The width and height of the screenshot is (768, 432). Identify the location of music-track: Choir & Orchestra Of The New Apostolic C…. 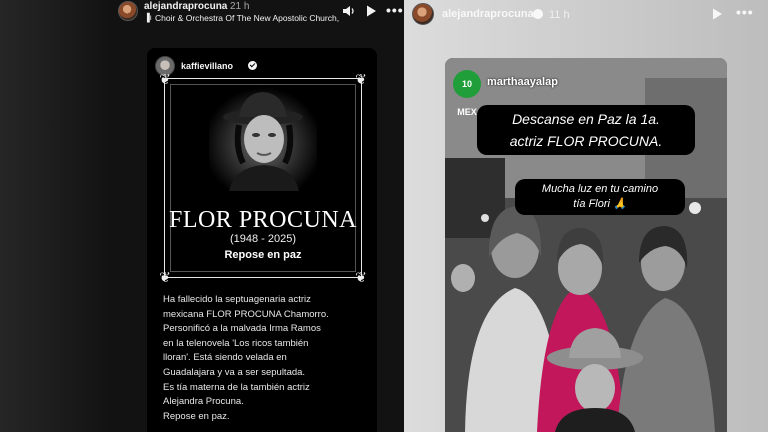
(247, 18).